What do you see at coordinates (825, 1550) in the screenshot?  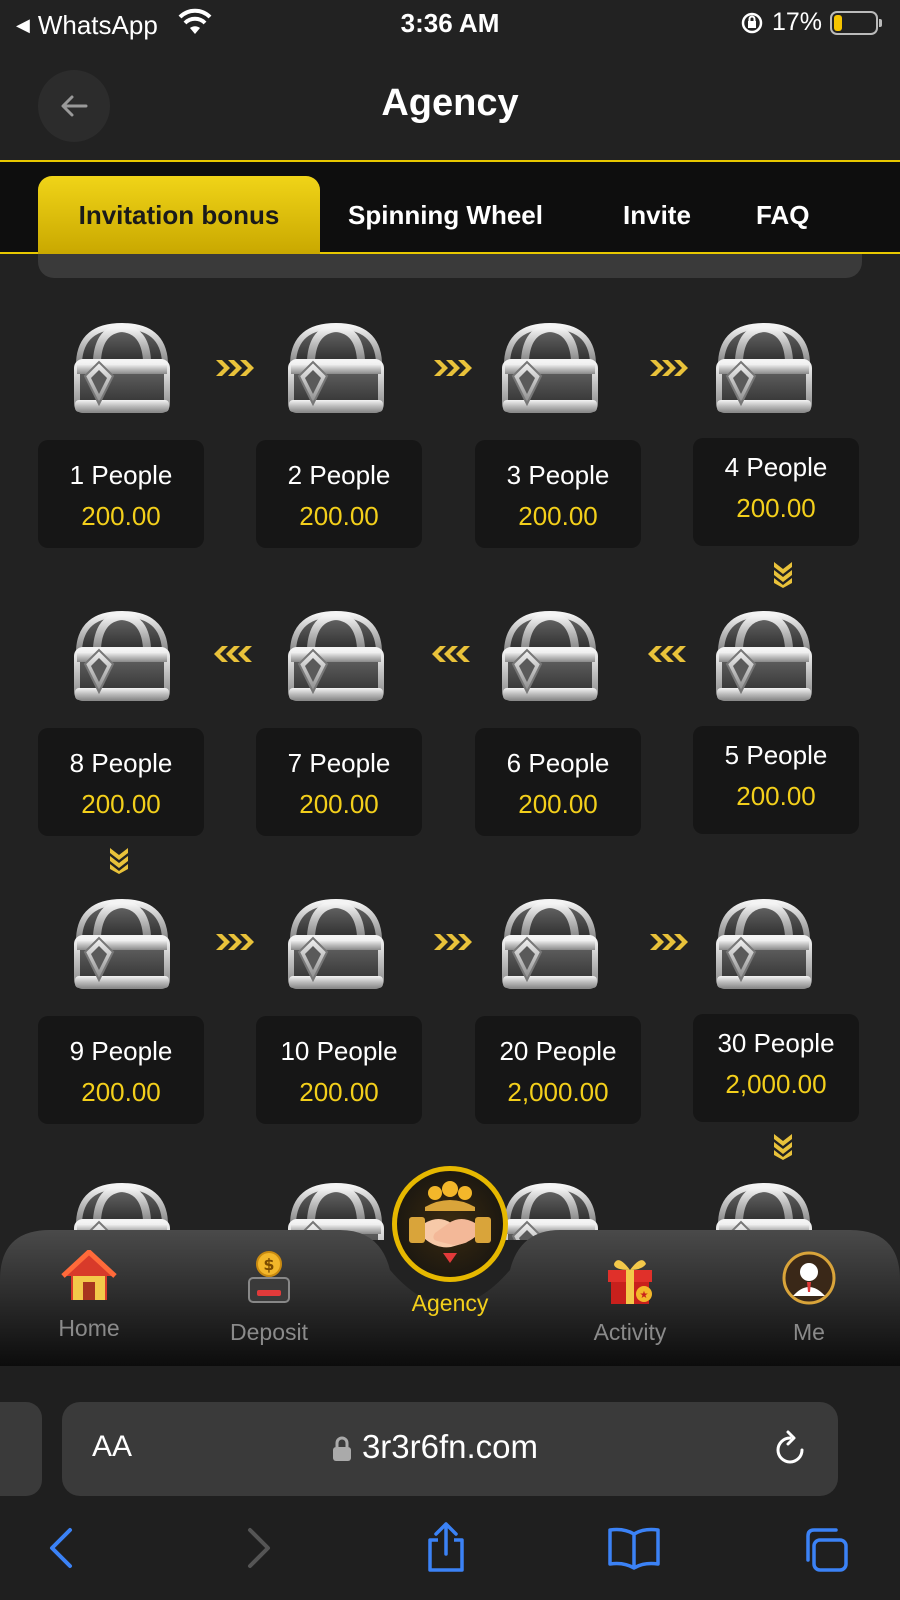 I see `tabs-icon` at bounding box center [825, 1550].